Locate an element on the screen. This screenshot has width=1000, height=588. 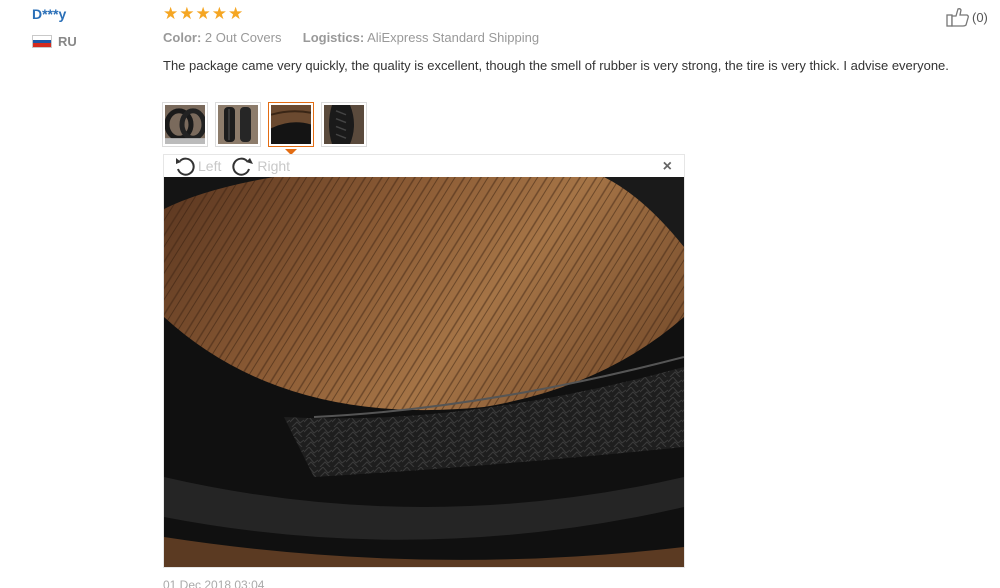
rotate-left-label: Left is located at coordinates (210, 166).